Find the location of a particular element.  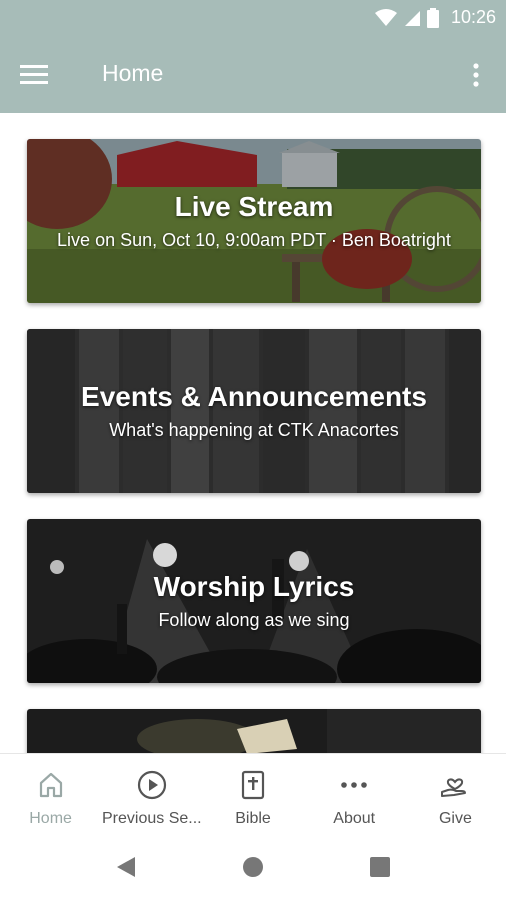

battery-icon is located at coordinates (432, 17).